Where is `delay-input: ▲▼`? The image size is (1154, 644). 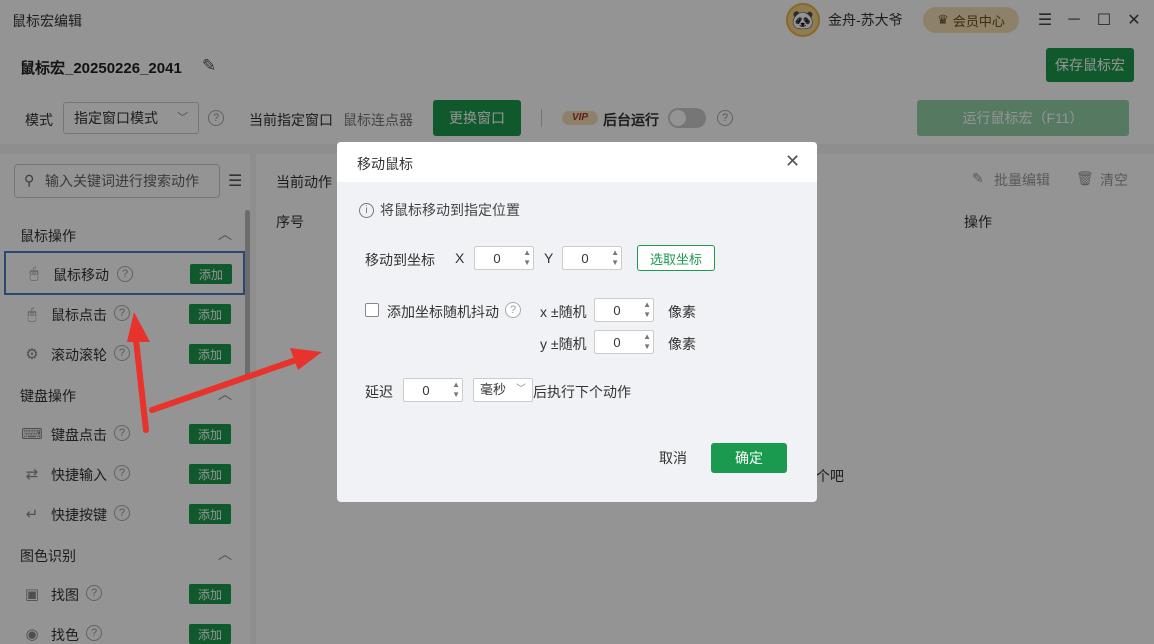
delay-input: ▲▼ is located at coordinates (433, 390).